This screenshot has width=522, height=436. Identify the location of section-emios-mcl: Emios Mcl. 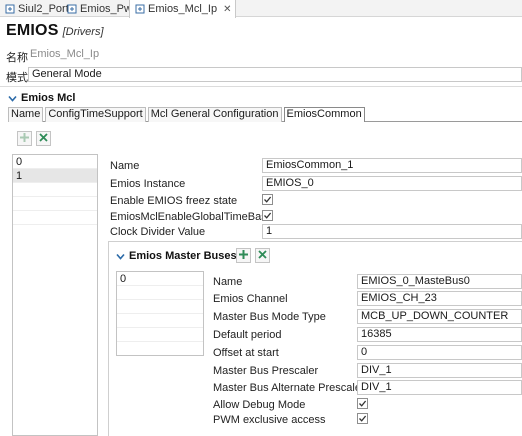
(41, 98).